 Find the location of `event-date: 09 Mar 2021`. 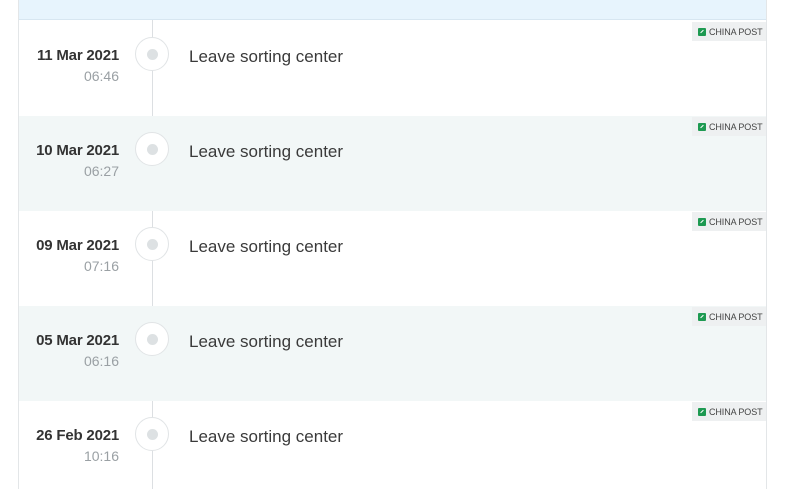

event-date: 09 Mar 2021 is located at coordinates (77, 245).